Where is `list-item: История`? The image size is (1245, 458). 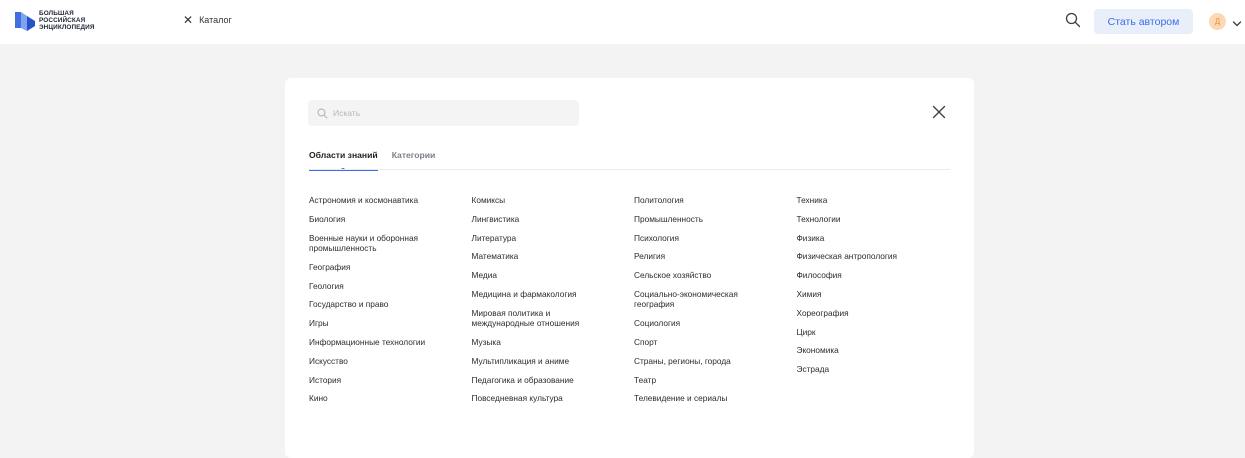 list-item: История is located at coordinates (390, 380).